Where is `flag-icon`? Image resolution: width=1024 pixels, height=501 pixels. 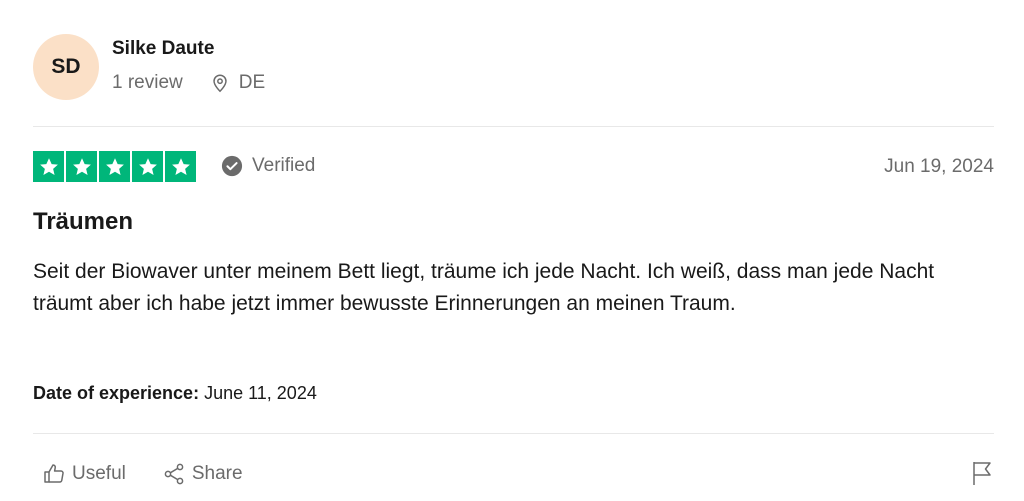 flag-icon is located at coordinates (982, 473).